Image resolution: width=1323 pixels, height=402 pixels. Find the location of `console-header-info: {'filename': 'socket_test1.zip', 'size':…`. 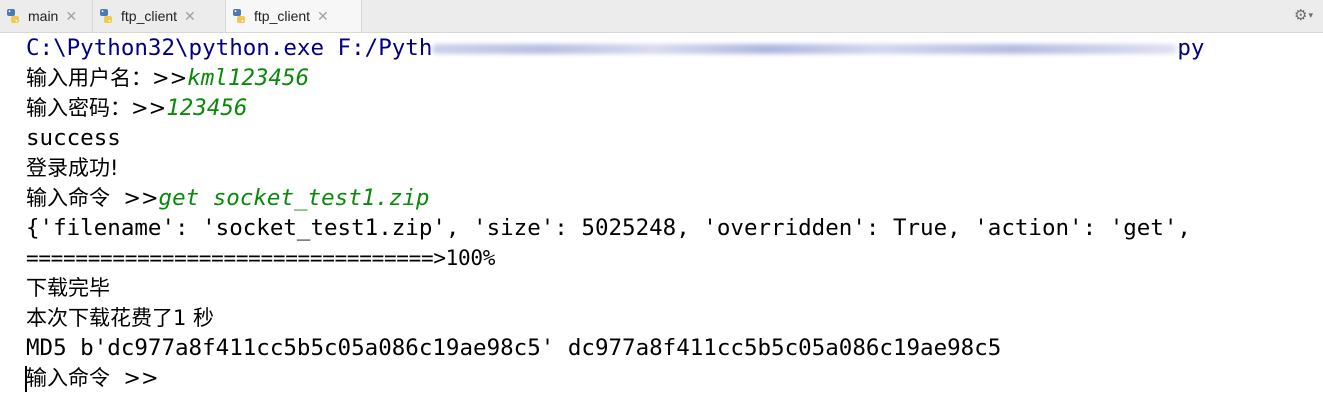

console-header-info: {'filename': 'socket_test1.zip', 'size':… is located at coordinates (608, 228).